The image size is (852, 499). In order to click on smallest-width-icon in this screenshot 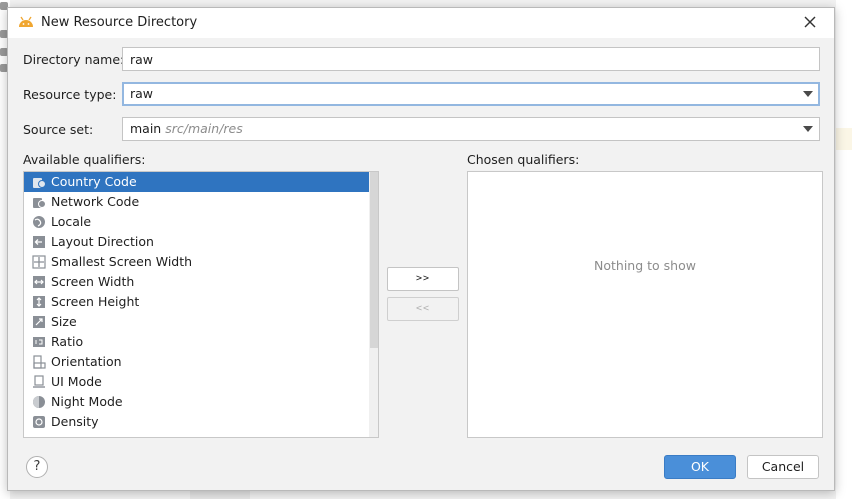, I will do `click(39, 262)`.